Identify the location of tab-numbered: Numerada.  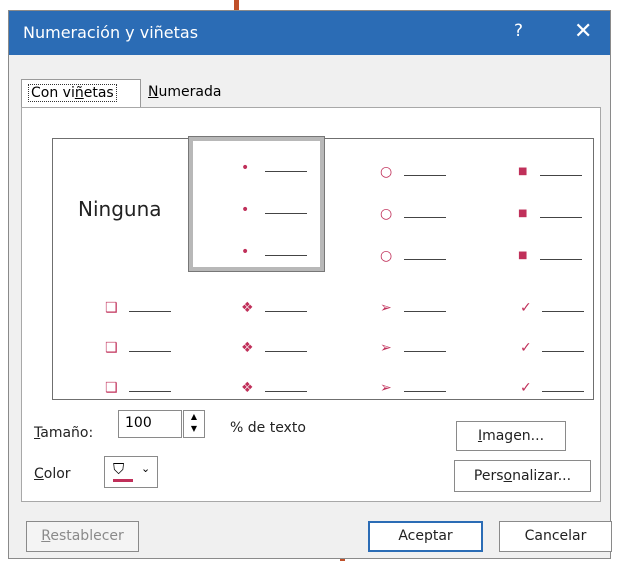
(192, 93).